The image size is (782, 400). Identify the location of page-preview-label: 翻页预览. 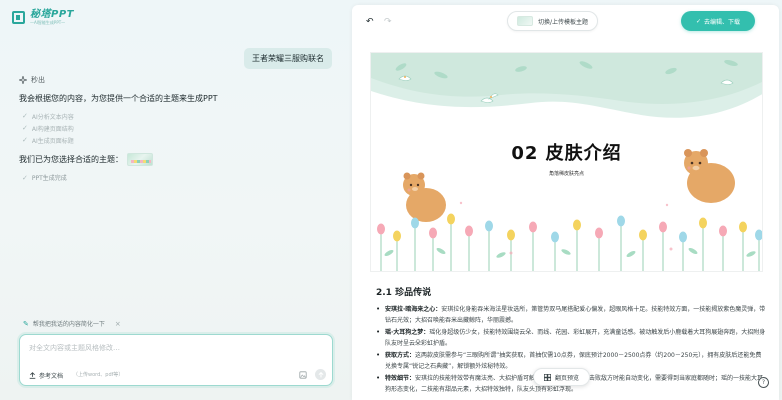
(567, 378).